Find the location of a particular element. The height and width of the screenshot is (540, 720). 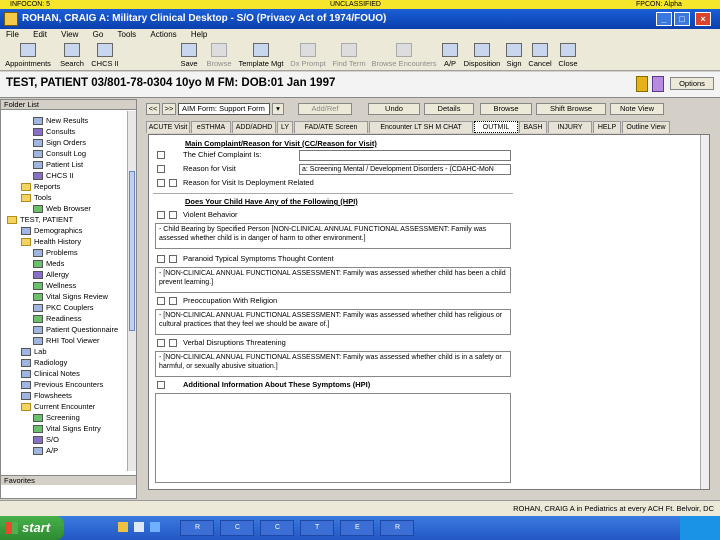

sidebar-item-health-history: Health History is located at coordinates (51, 242).